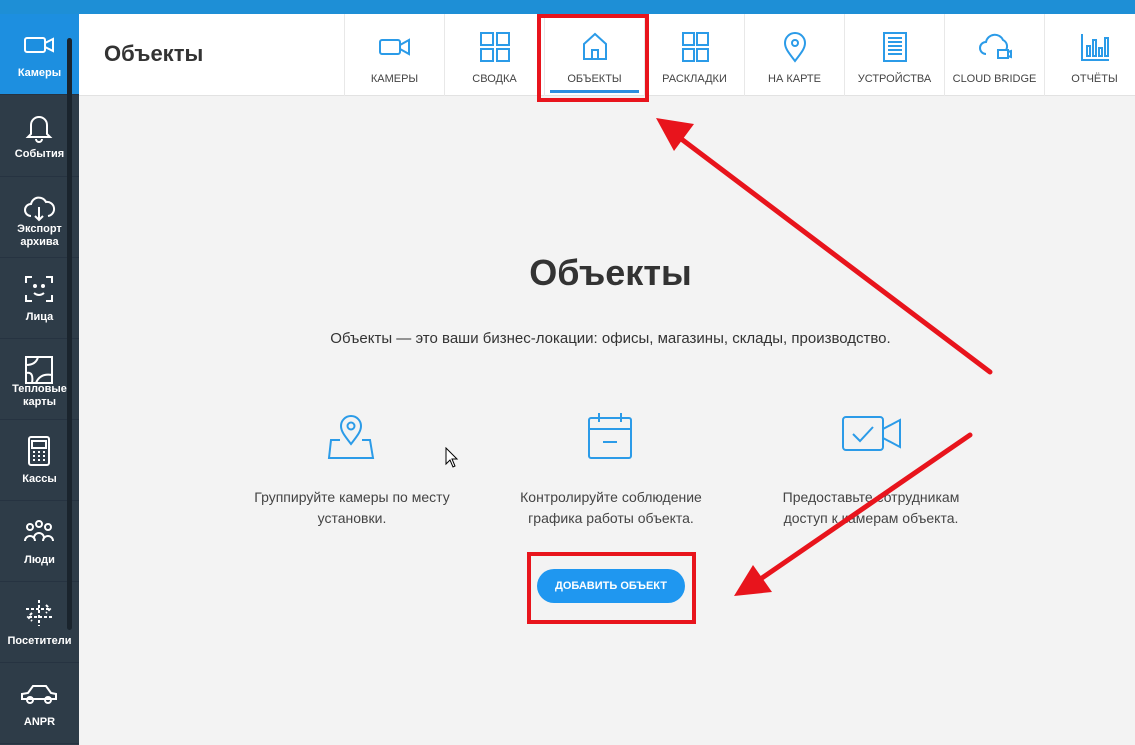  Describe the element at coordinates (69, 334) in the screenshot. I see `sidebar-scrollbar` at that location.